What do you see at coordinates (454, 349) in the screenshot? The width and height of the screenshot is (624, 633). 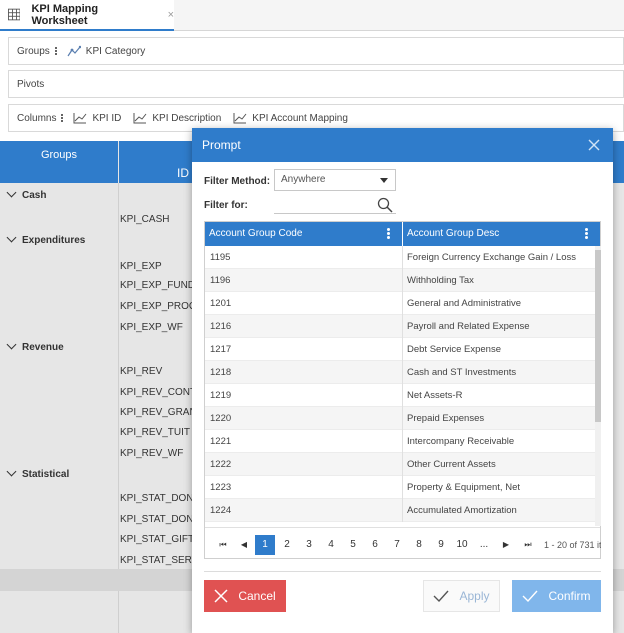 I see `desc-cell: Debt Service Expense` at bounding box center [454, 349].